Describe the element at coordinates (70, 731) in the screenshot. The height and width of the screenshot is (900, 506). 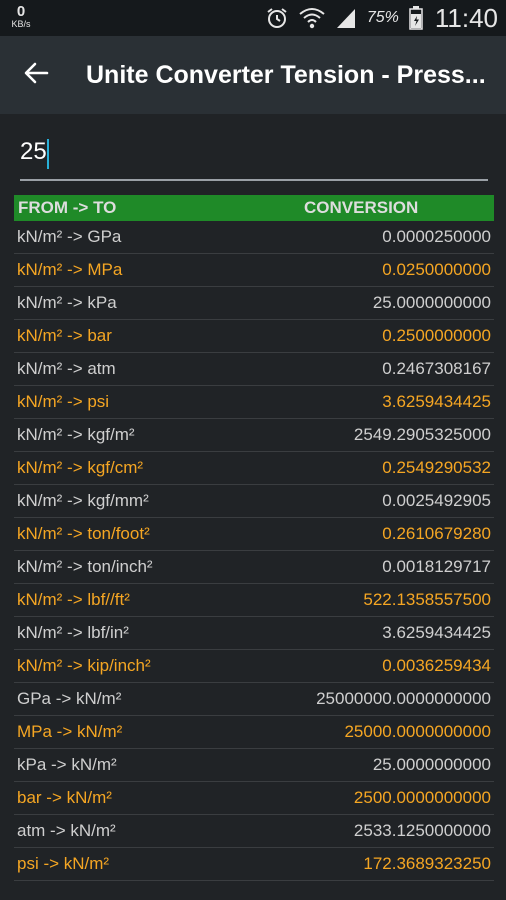
I see `row-from-to: MPa -> kN/m²` at that location.